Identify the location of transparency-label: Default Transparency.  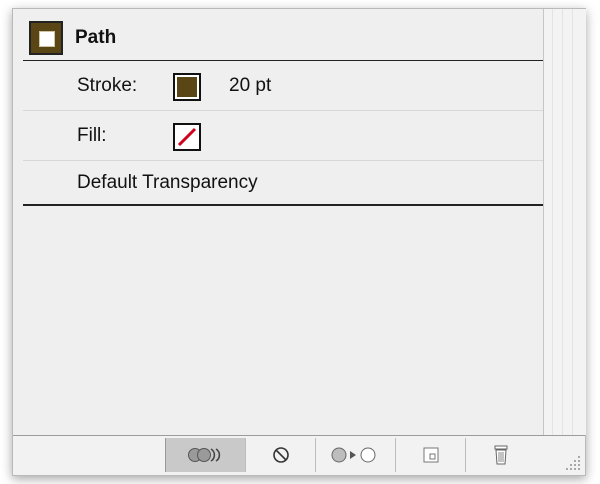
(167, 182).